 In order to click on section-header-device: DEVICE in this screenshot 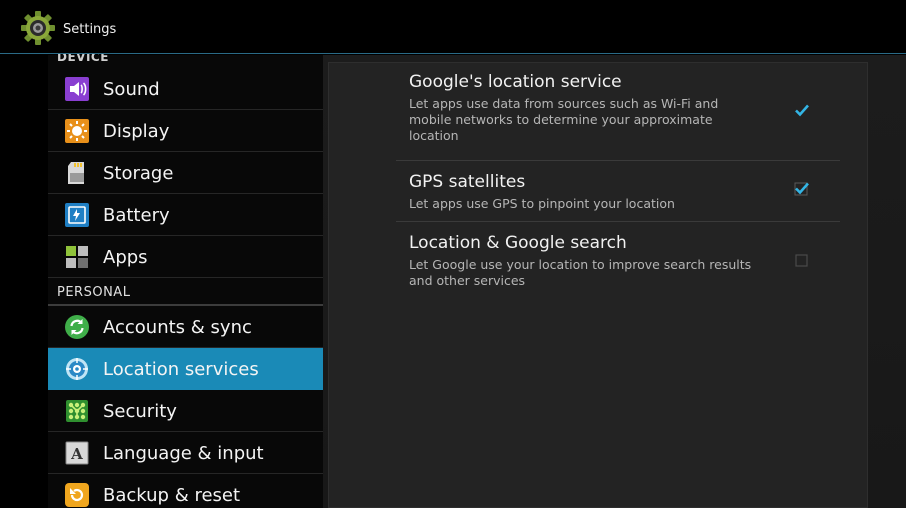, I will do `click(83, 58)`.